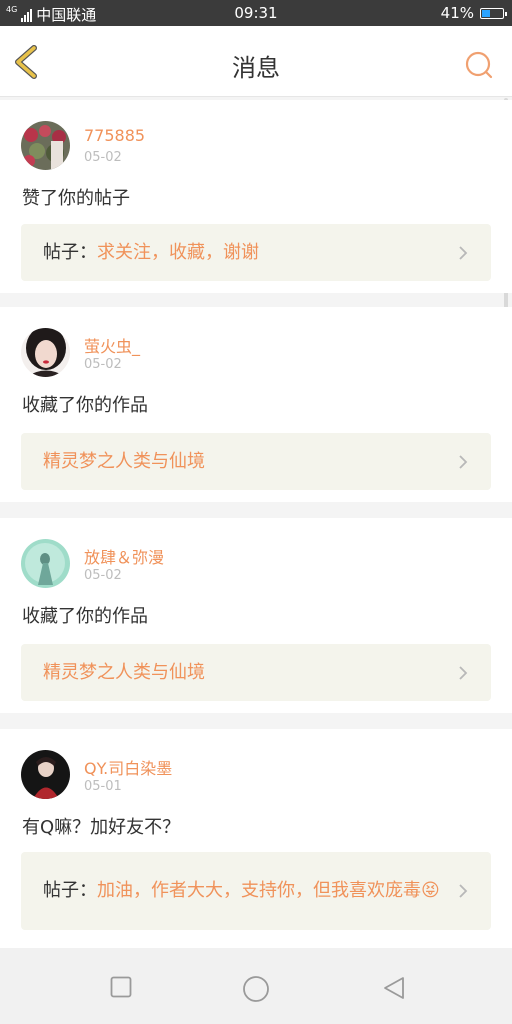  I want to click on message-date: 05-01, so click(103, 786).